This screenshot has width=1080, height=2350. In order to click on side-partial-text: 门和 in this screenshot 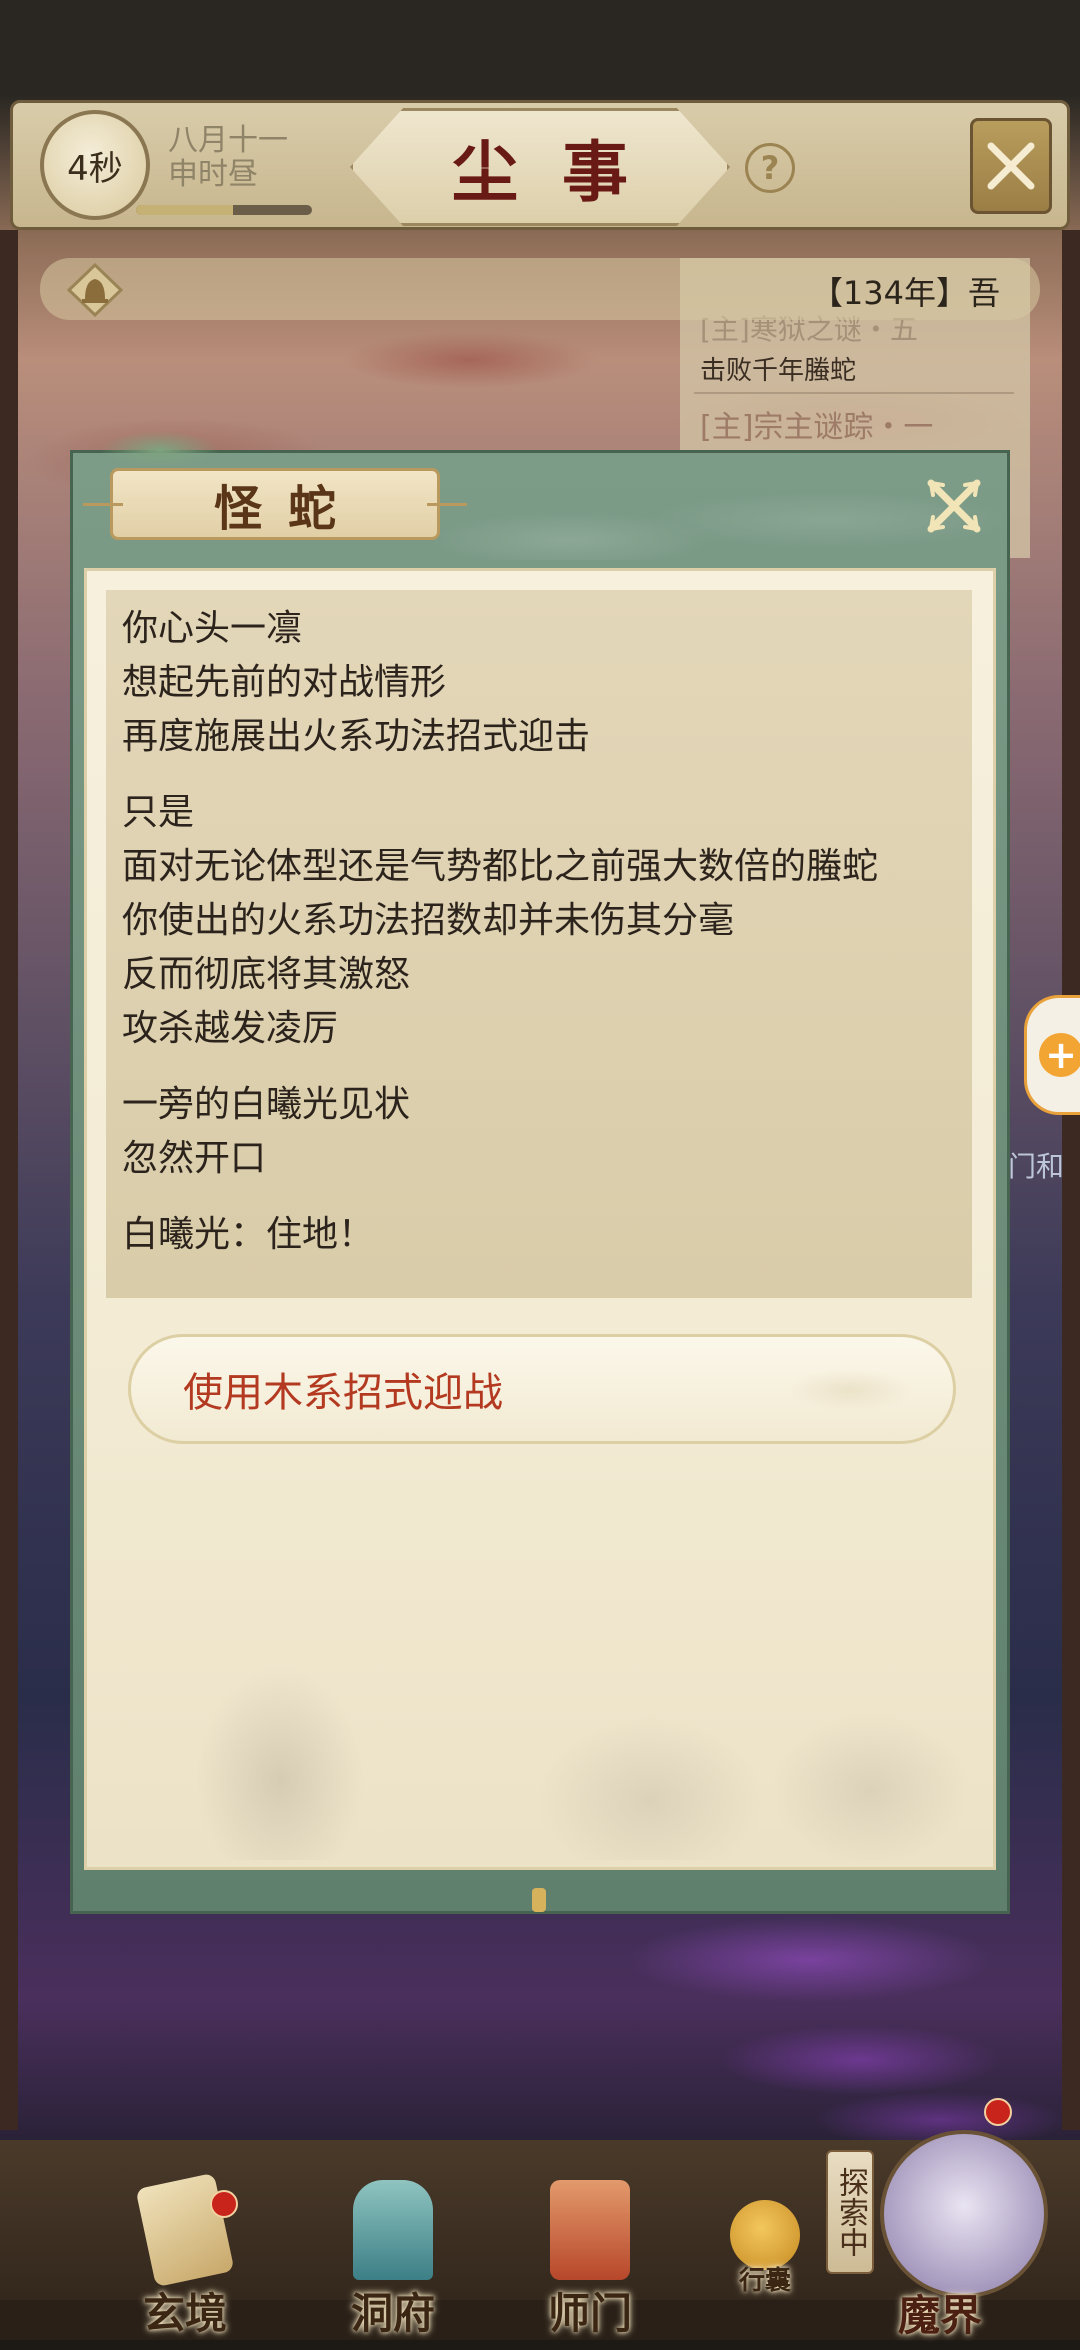, I will do `click(1036, 1166)`.